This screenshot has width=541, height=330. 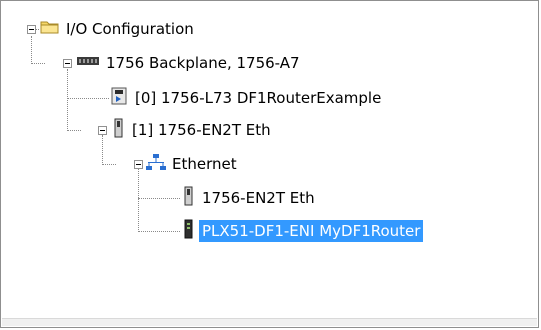 I want to click on panel-bottom-edge, so click(x=269, y=322).